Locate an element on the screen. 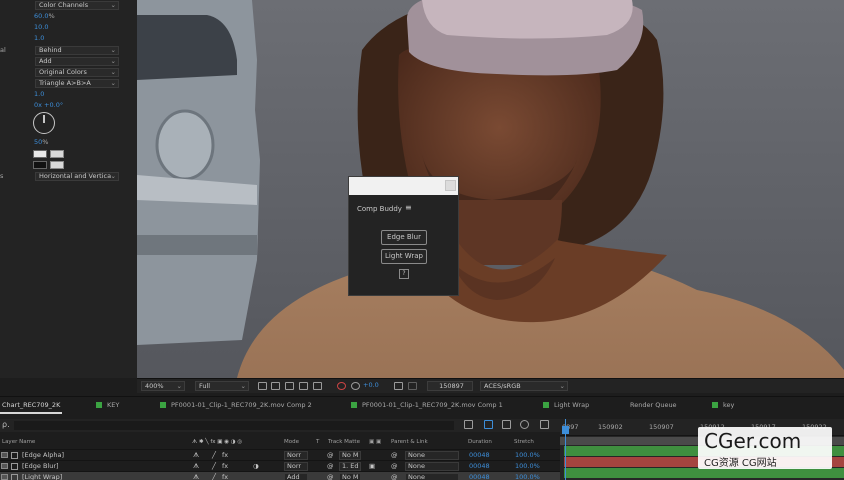  snapshot-icon is located at coordinates (398, 386).